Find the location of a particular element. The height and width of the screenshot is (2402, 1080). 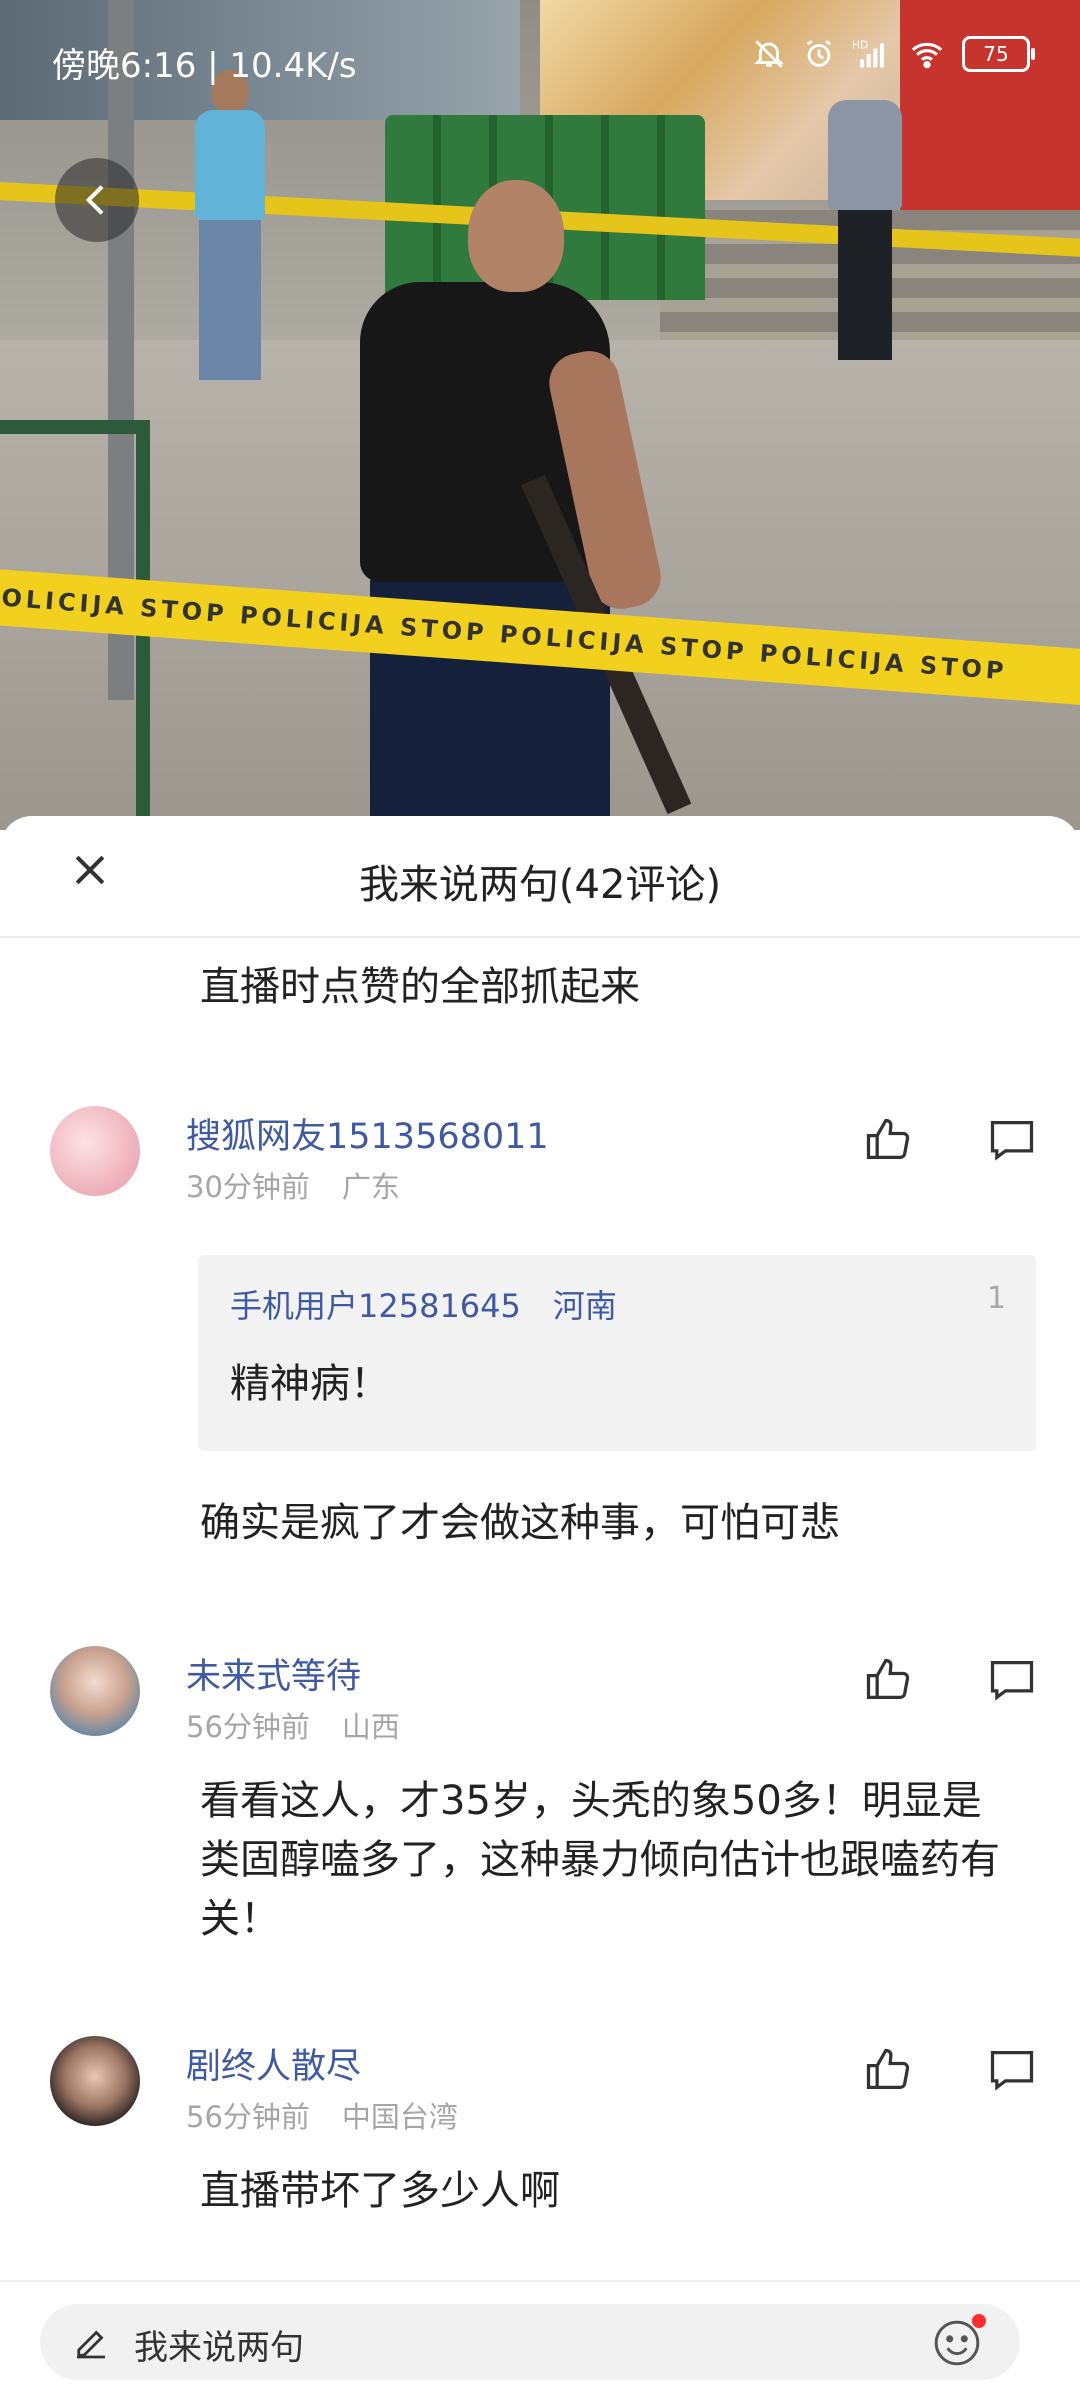

comment-location: 广东 is located at coordinates (370, 1187).